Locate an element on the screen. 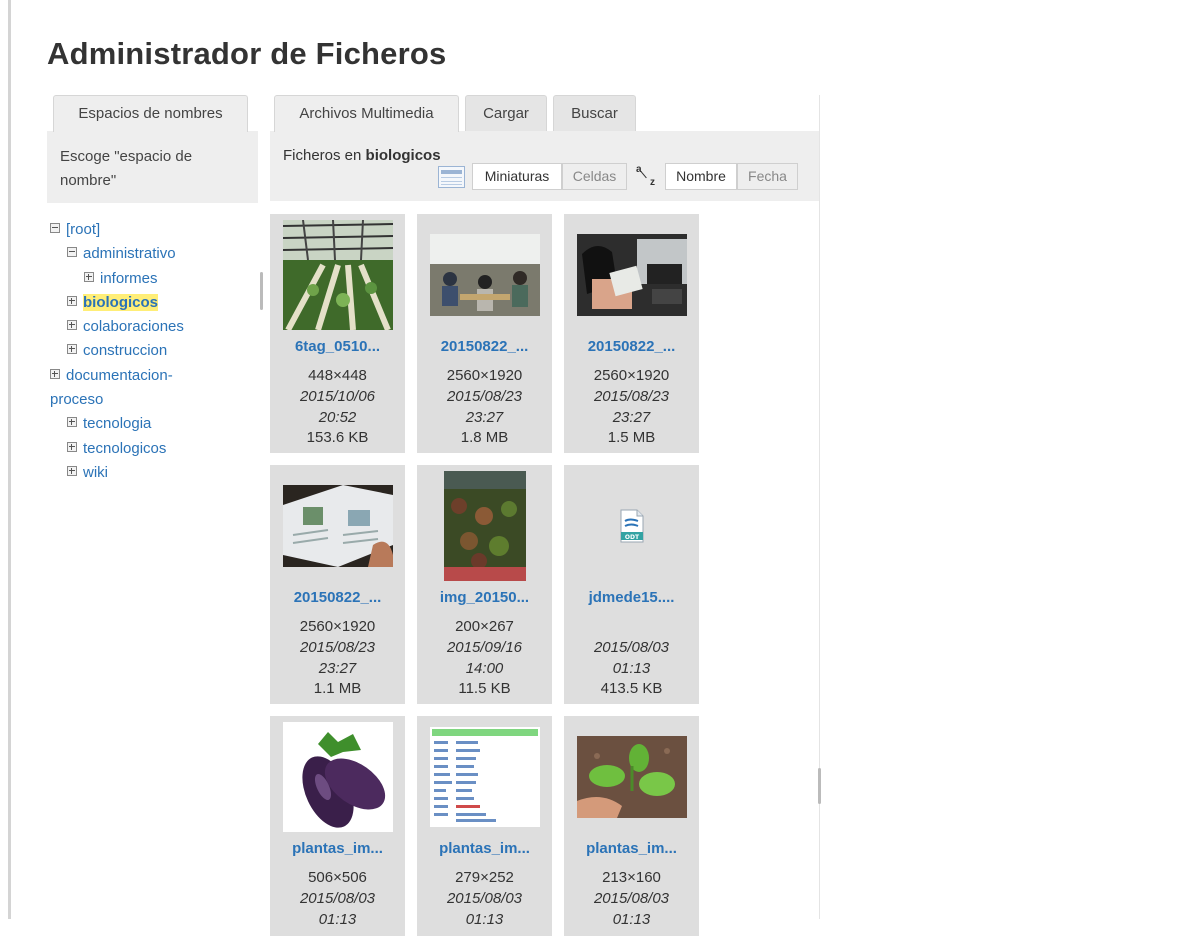 The width and height of the screenshot is (1189, 936). sort-name-button: Nombre is located at coordinates (701, 176).